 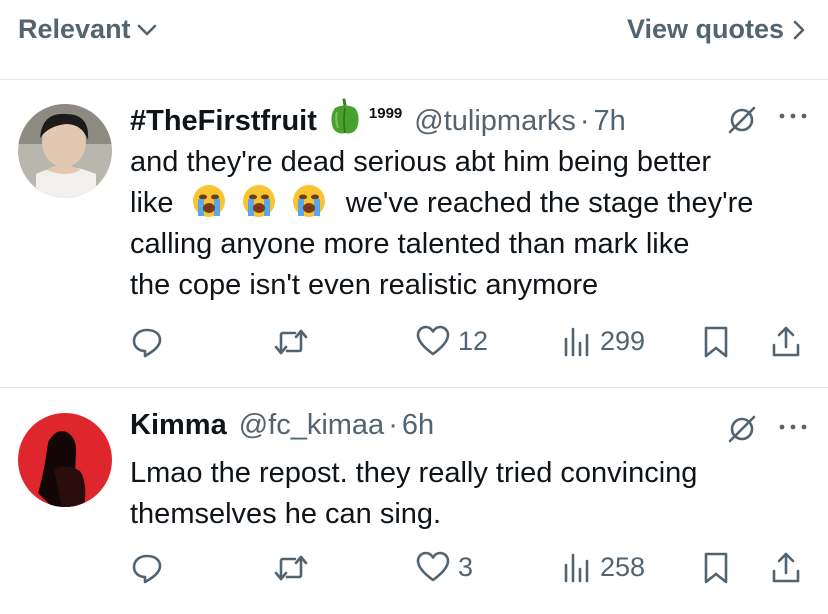 I want to click on post-text-line: the cope isn't even realistic anymore, so click(x=364, y=285).